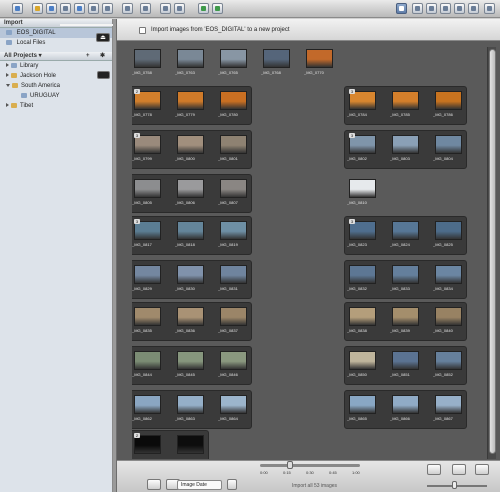 This screenshot has height=492, width=500. I want to click on image-thumbnail: _MG_0834, so click(448, 278).